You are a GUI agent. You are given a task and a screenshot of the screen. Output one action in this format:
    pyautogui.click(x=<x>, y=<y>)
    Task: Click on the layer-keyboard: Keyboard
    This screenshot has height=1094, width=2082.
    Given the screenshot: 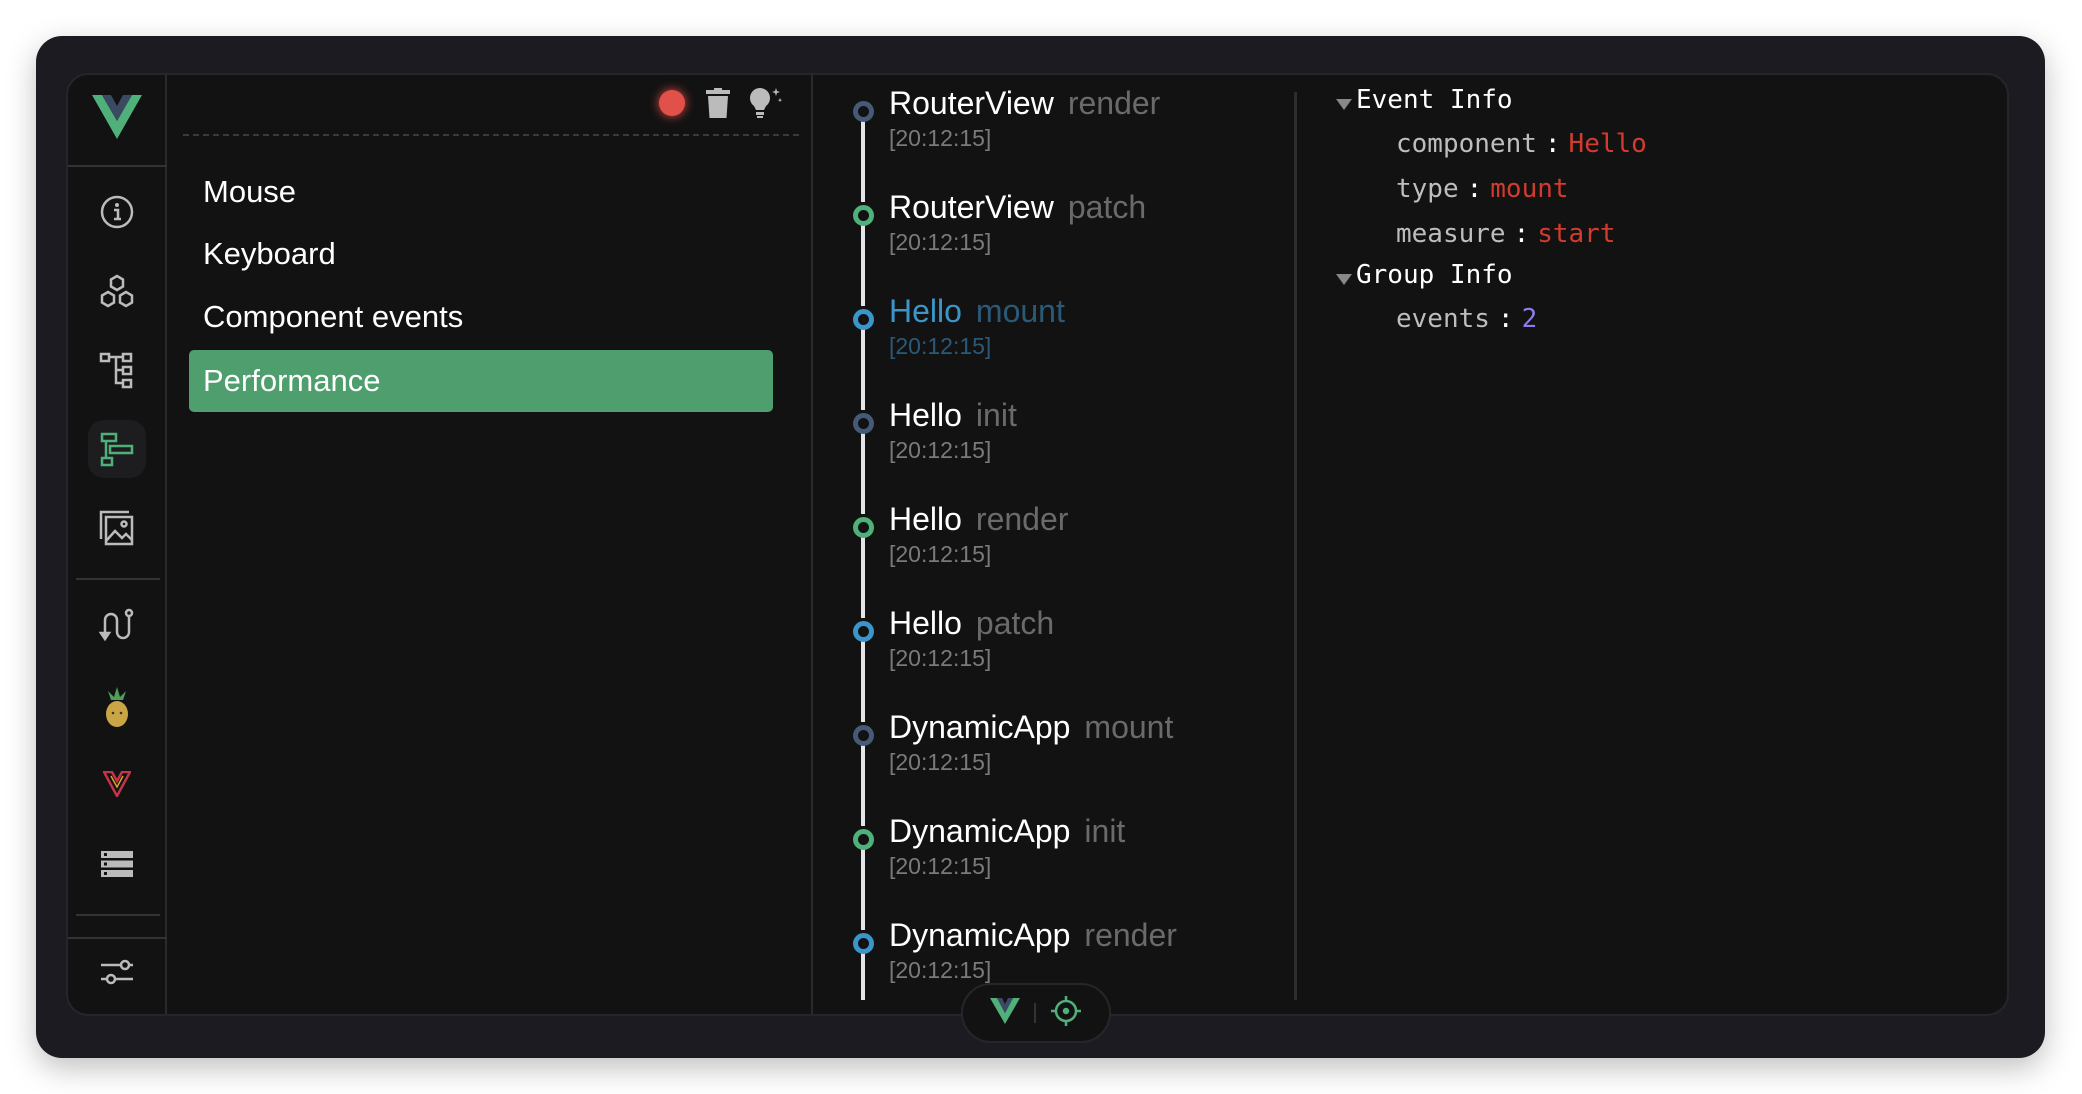 What is the action you would take?
    pyautogui.click(x=481, y=254)
    